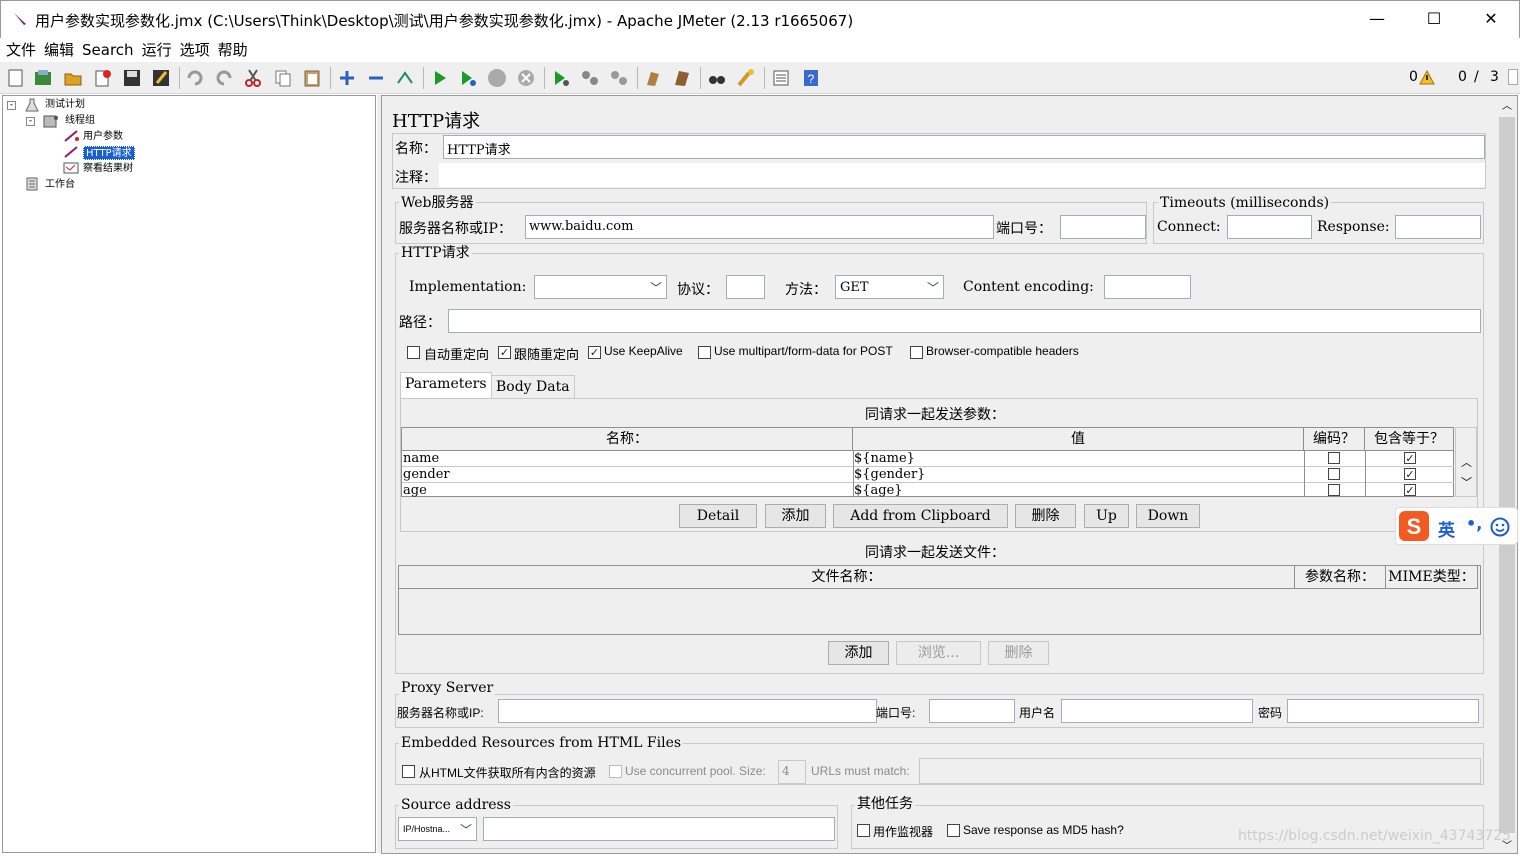 The width and height of the screenshot is (1520, 856). I want to click on smiley-icon, so click(1500, 527).